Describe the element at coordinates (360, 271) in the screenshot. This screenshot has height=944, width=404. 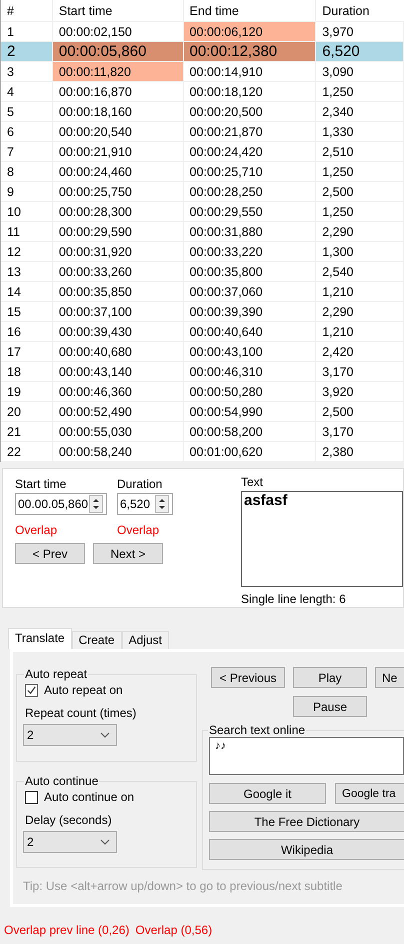
I see `table-cell: 2,540` at that location.